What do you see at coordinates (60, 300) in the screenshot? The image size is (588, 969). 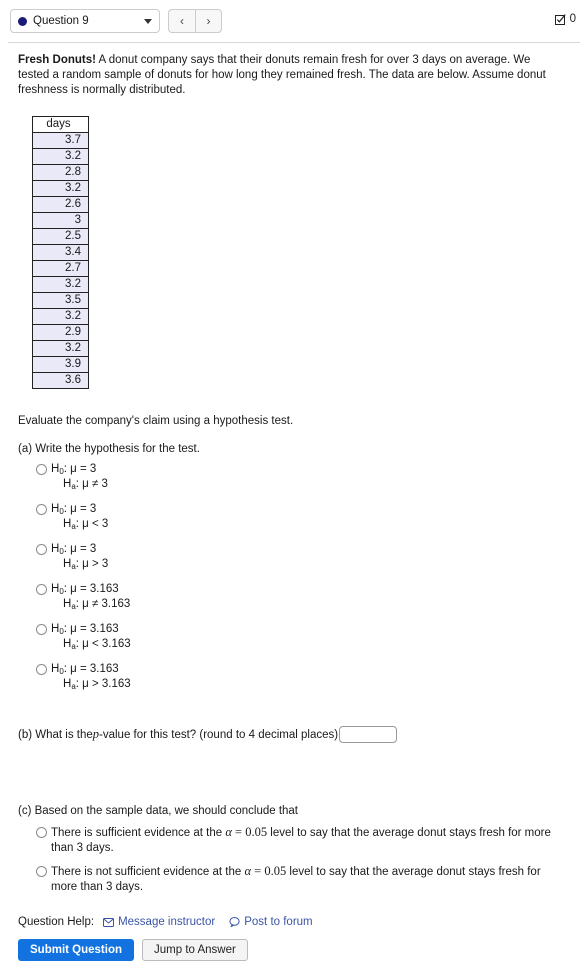 I see `table-cell-days: 3.5` at bounding box center [60, 300].